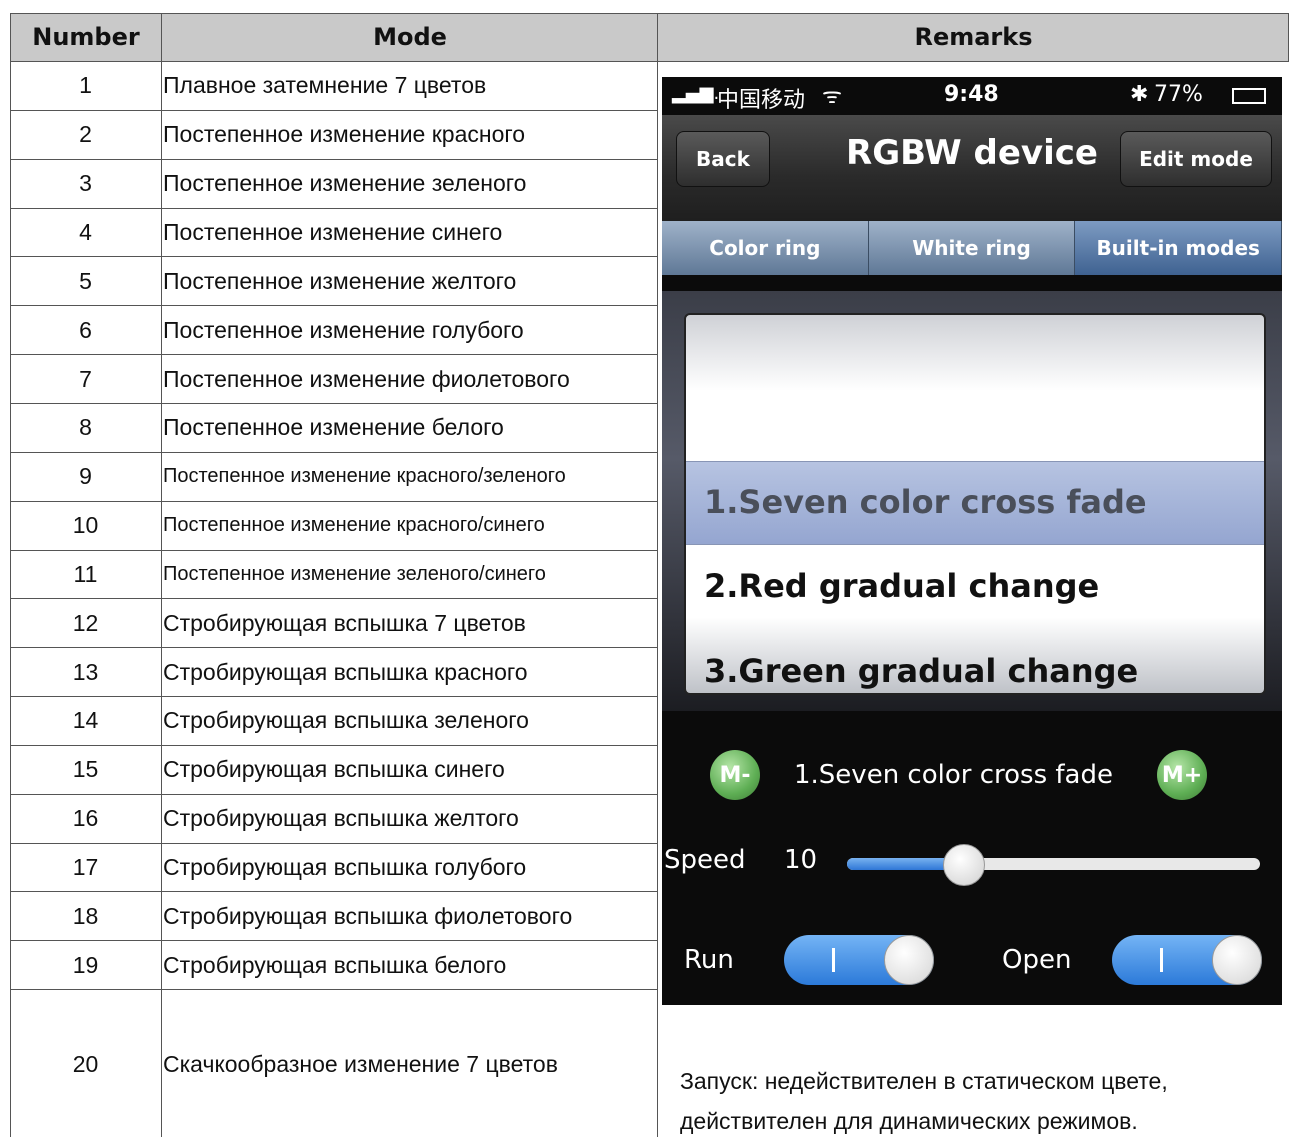 This screenshot has height=1137, width=1289. Describe the element at coordinates (364, 476) in the screenshot. I see `row-mode: Постепенное изменение красного/зеленого` at that location.